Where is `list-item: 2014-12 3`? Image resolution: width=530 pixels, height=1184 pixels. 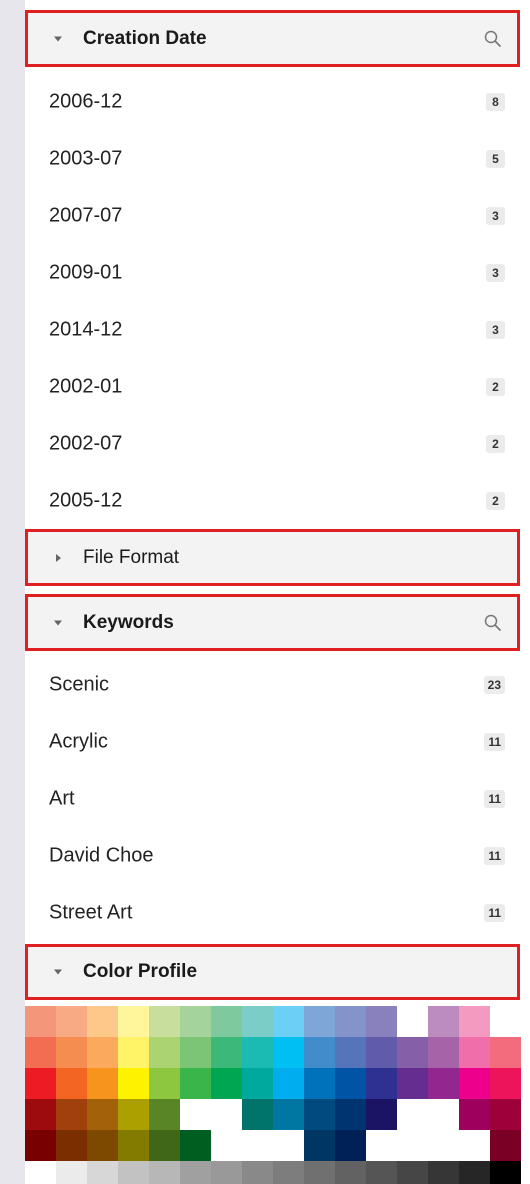
list-item: 2014-12 3 is located at coordinates (265, 329).